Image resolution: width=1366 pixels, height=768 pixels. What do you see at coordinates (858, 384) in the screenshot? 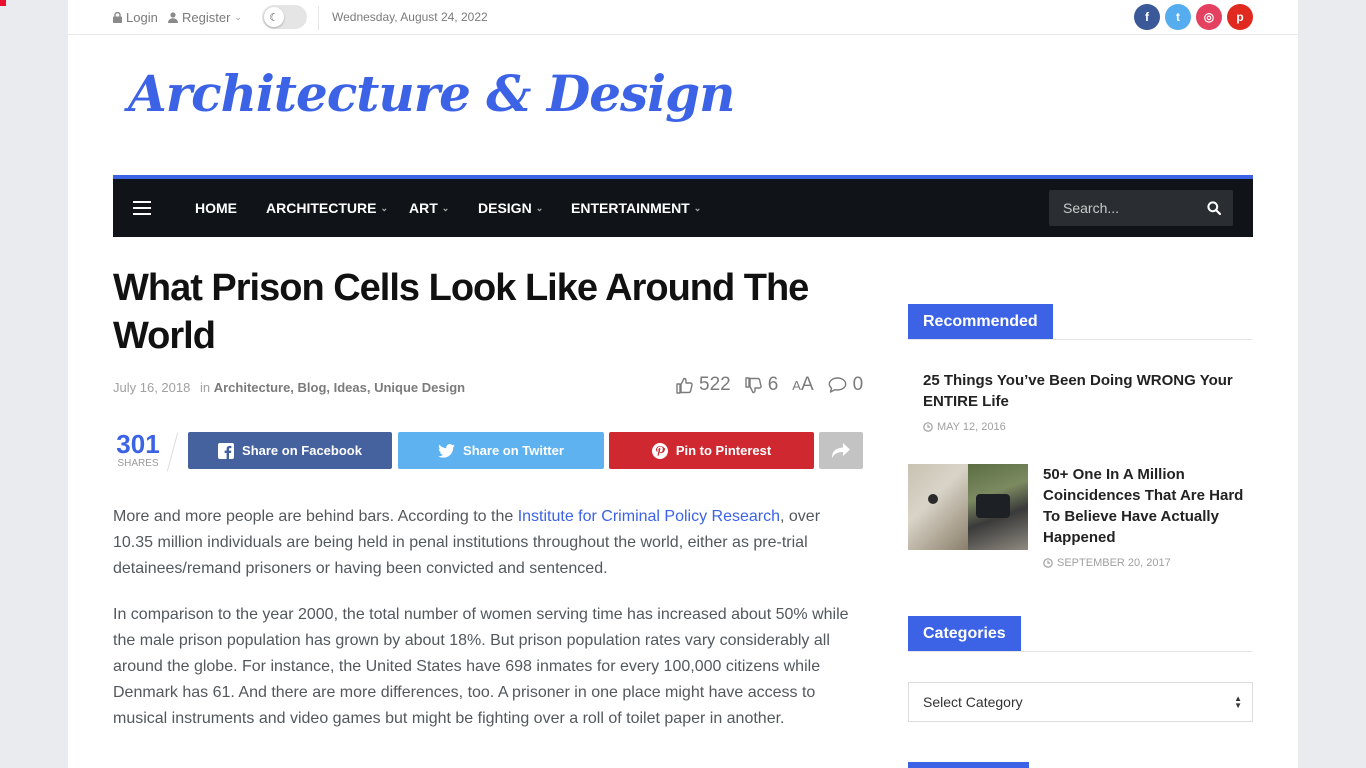
I see `comments-count: 0` at bounding box center [858, 384].